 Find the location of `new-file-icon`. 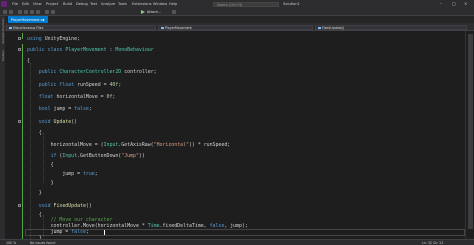

new-file-icon is located at coordinates (20, 12).